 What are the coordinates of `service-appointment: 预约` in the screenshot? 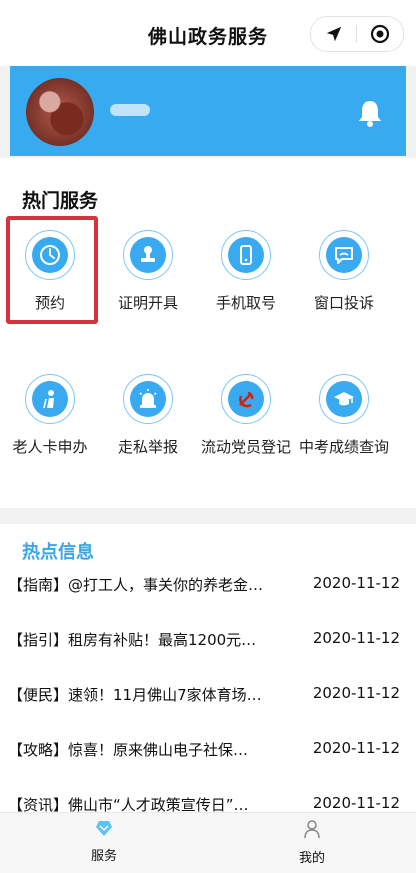 It's located at (50, 271).